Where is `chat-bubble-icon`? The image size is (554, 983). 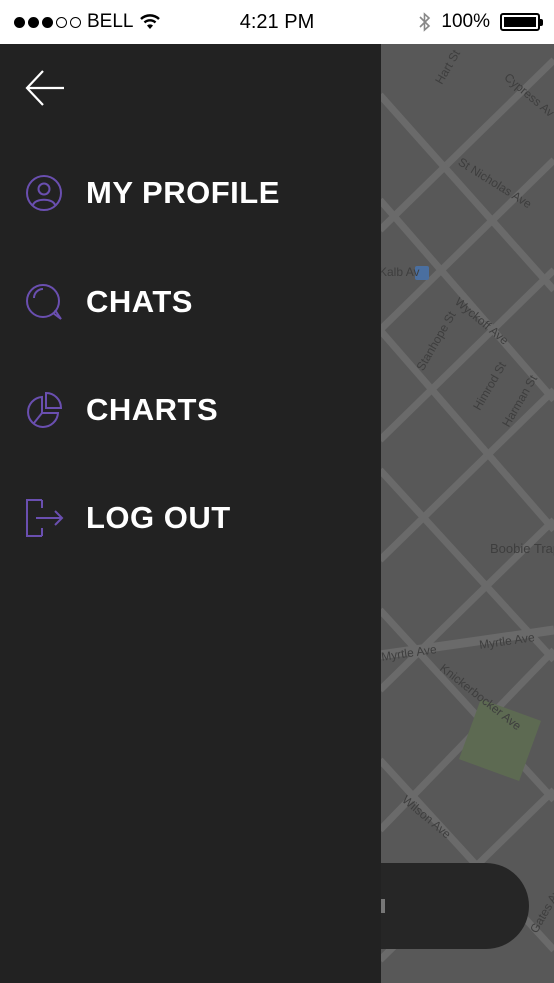
chat-bubble-icon is located at coordinates (44, 302).